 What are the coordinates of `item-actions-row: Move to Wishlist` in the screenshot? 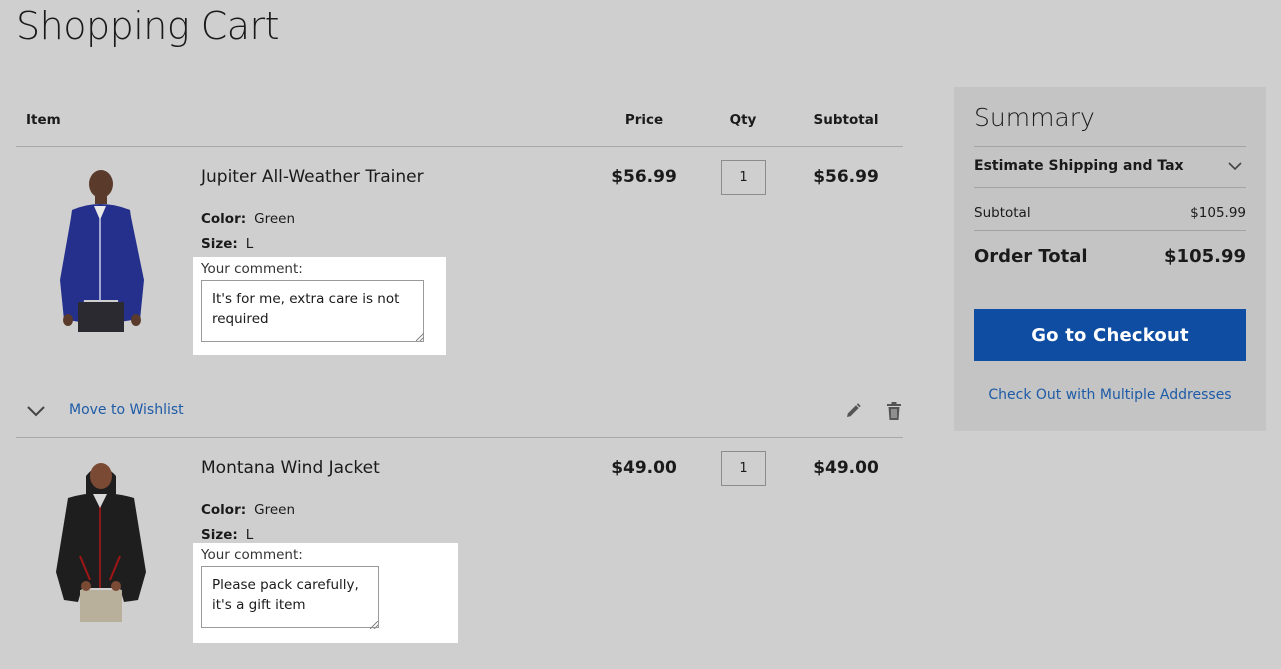 It's located at (459, 411).